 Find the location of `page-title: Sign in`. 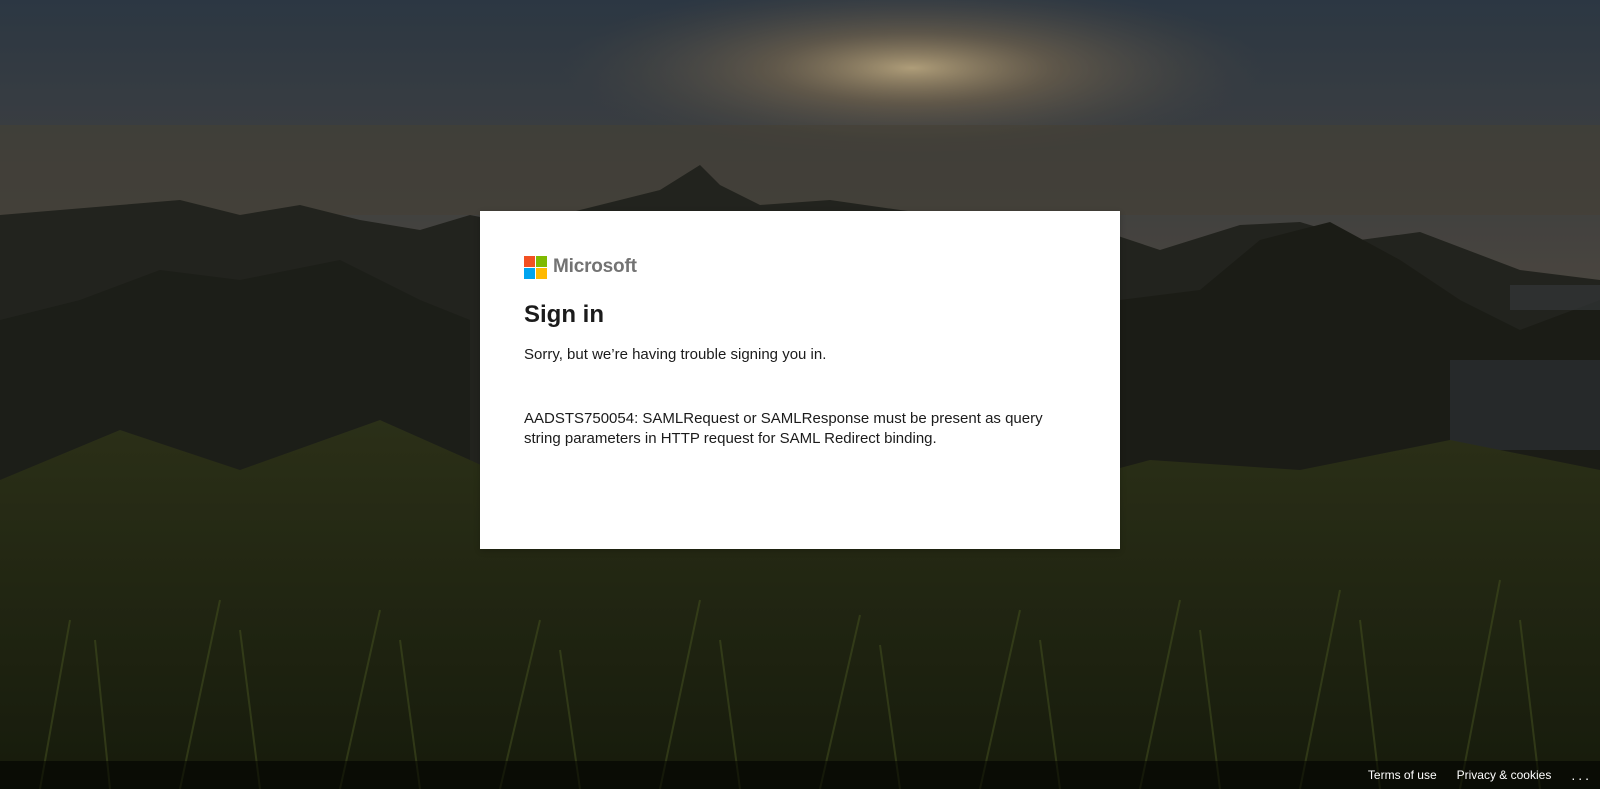

page-title: Sign in is located at coordinates (564, 314).